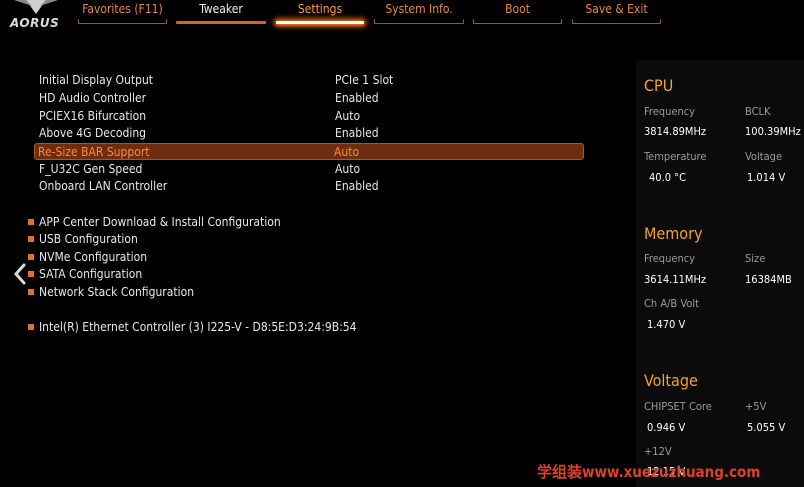 This screenshot has width=804, height=487. Describe the element at coordinates (103, 186) in the screenshot. I see `setting-label: Onboard LAN Controller` at that location.